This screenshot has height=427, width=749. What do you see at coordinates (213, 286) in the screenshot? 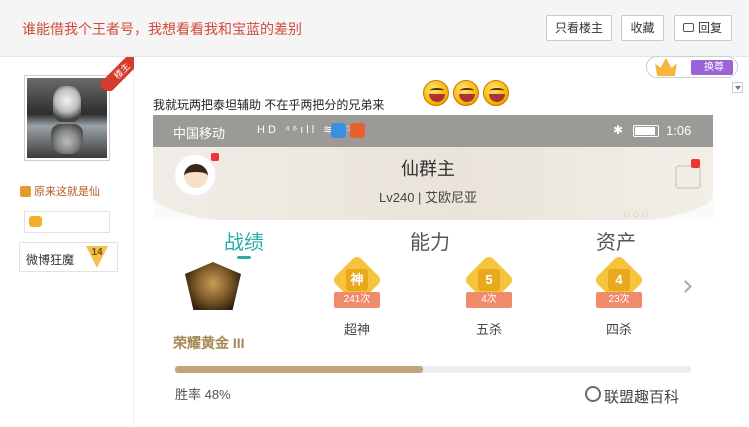
I see `rank-emblem-icon` at bounding box center [213, 286].